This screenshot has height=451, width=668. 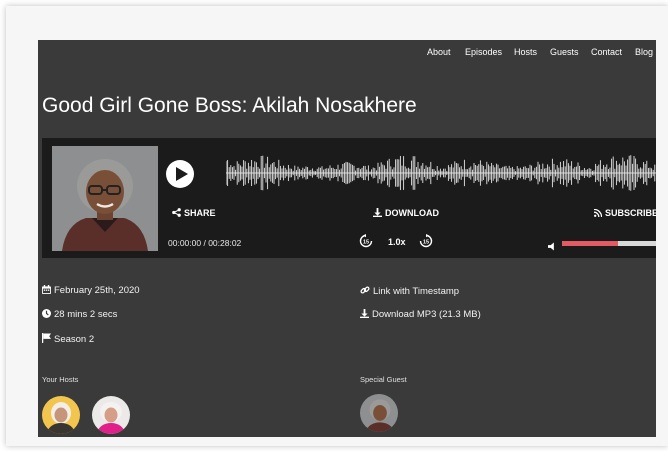 What do you see at coordinates (420, 314) in the screenshot?
I see `download-mp3: Download MP3 (21.3 MB)` at bounding box center [420, 314].